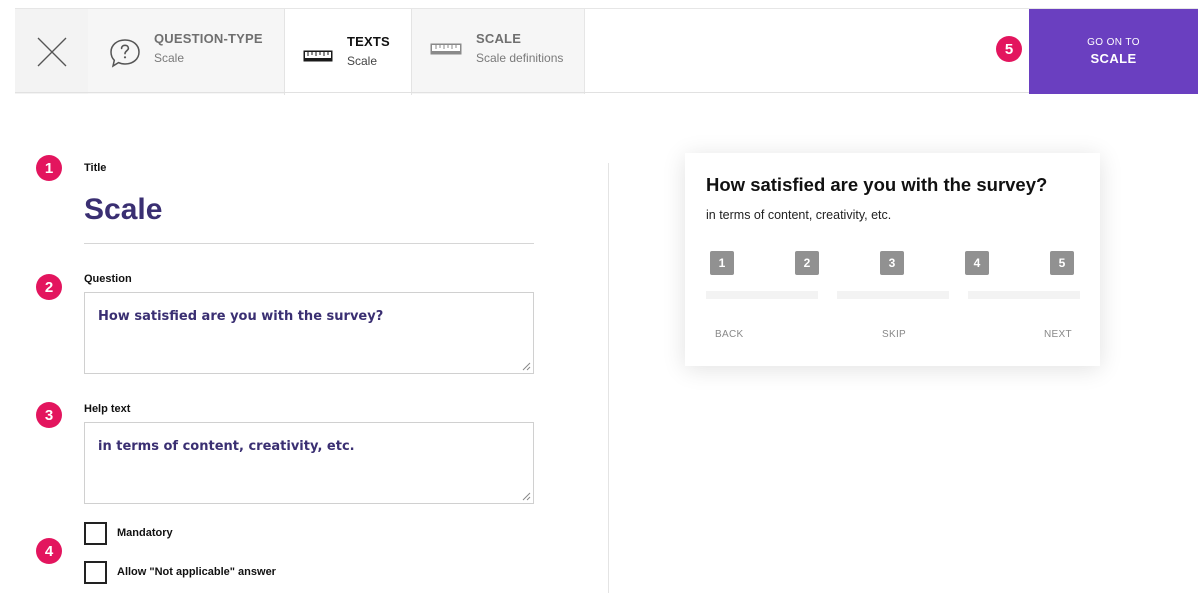 Image resolution: width=1198 pixels, height=616 pixels. Describe the element at coordinates (892, 263) in the screenshot. I see `scale-option-3: 3` at that location.